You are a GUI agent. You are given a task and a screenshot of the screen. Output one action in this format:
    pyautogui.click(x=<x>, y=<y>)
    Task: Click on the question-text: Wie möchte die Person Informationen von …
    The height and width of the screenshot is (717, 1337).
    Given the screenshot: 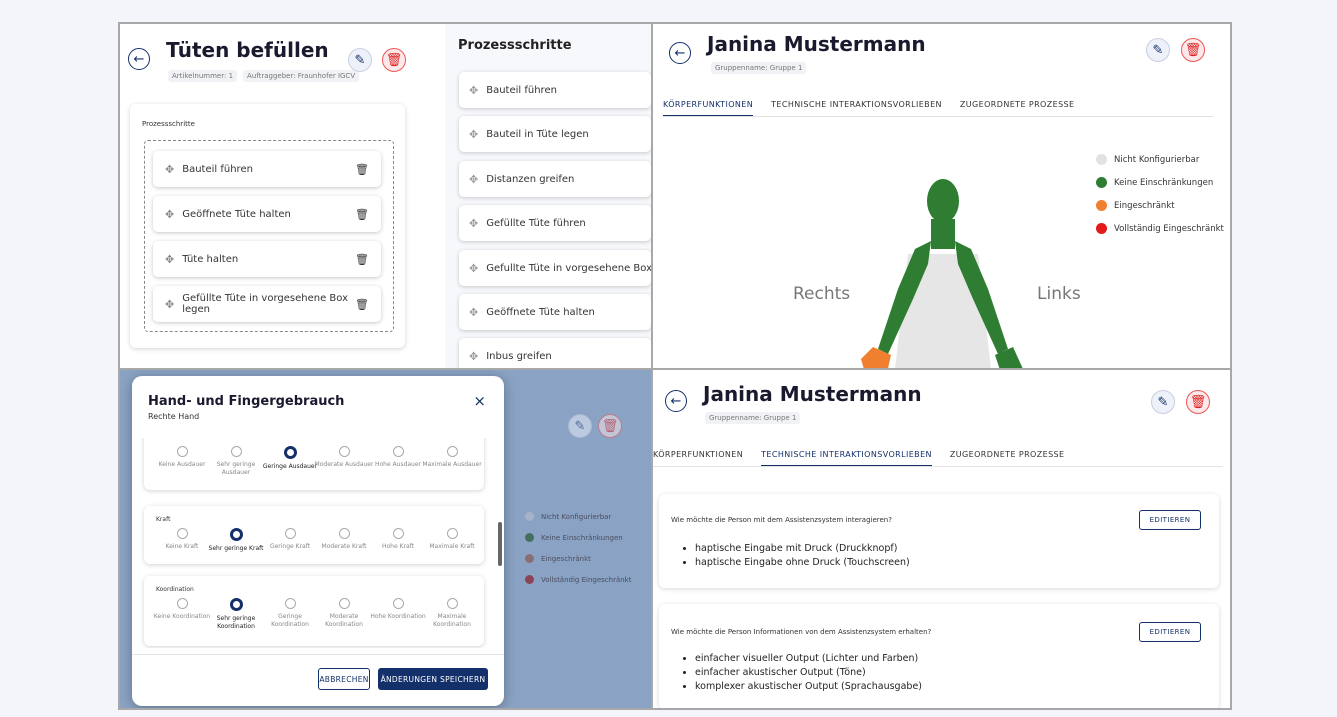 What is the action you would take?
    pyautogui.click(x=801, y=632)
    